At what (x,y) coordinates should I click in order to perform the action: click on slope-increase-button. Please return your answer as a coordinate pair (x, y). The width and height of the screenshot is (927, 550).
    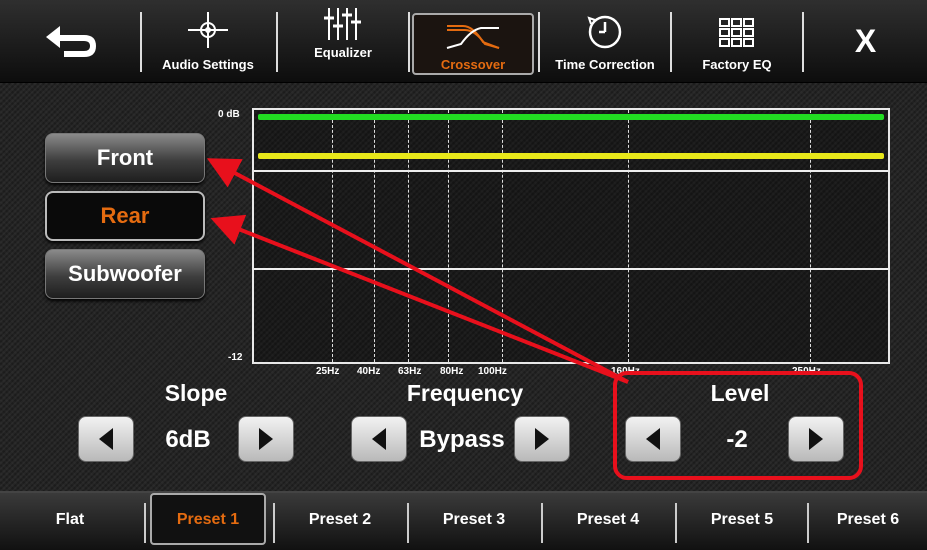
    Looking at the image, I should click on (266, 439).